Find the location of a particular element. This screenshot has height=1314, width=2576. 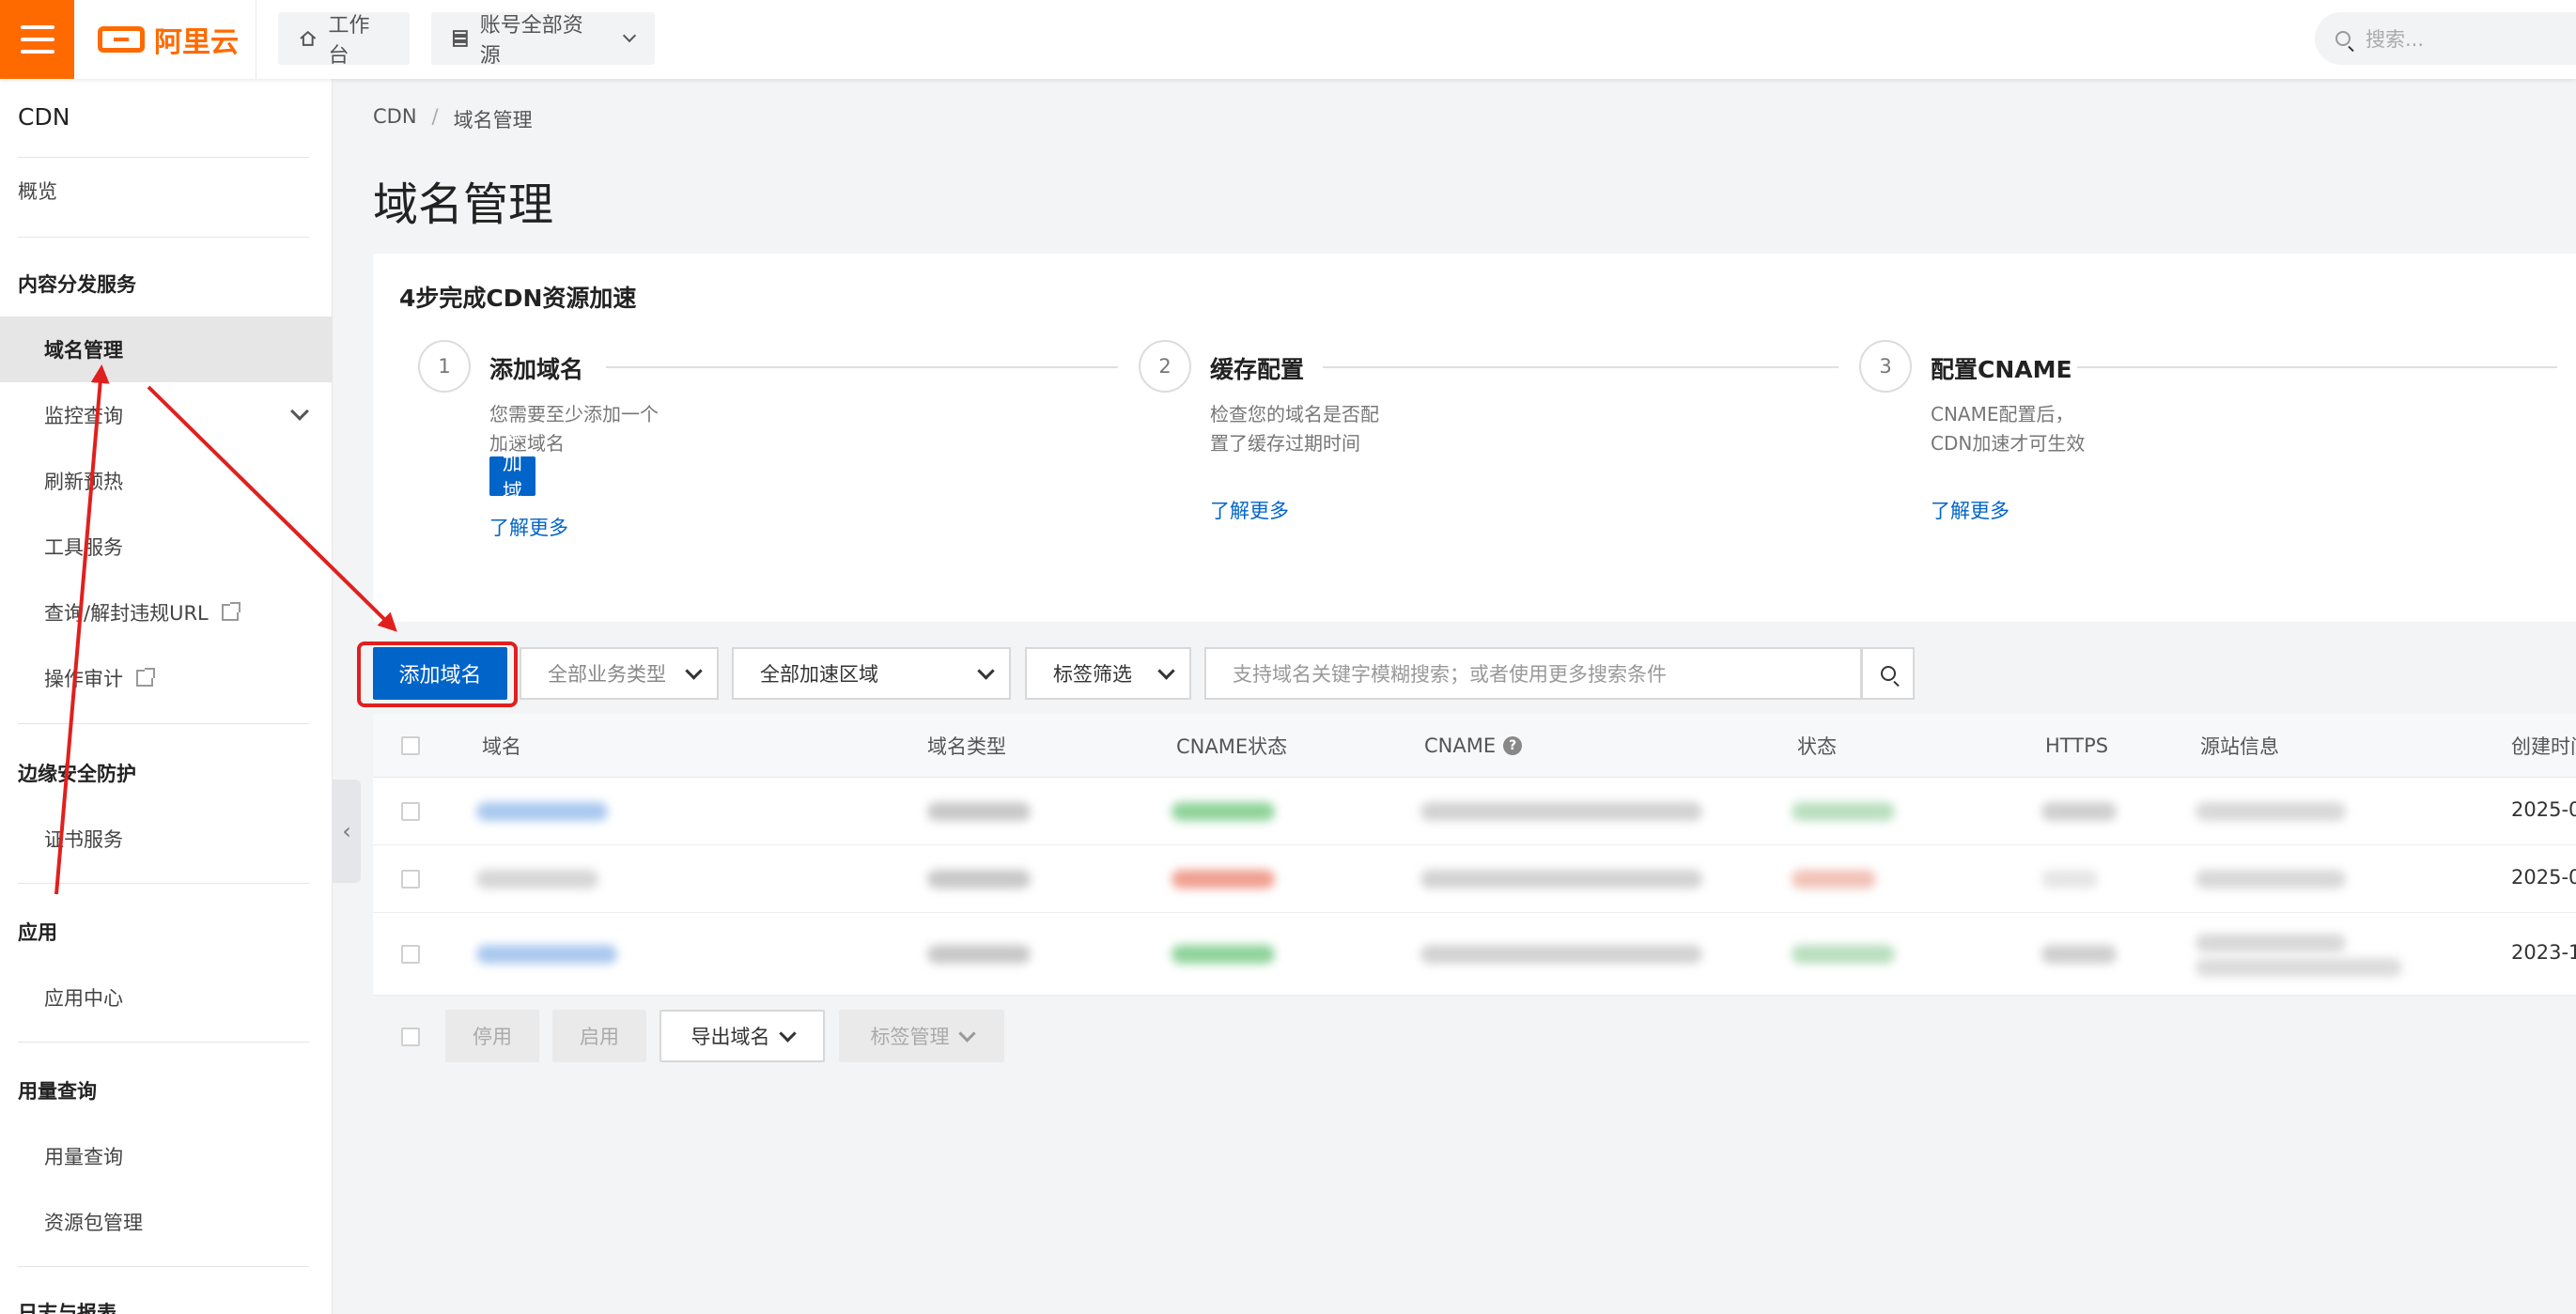

sidebar-item-label: 查询/解封违规URL is located at coordinates (126, 613).